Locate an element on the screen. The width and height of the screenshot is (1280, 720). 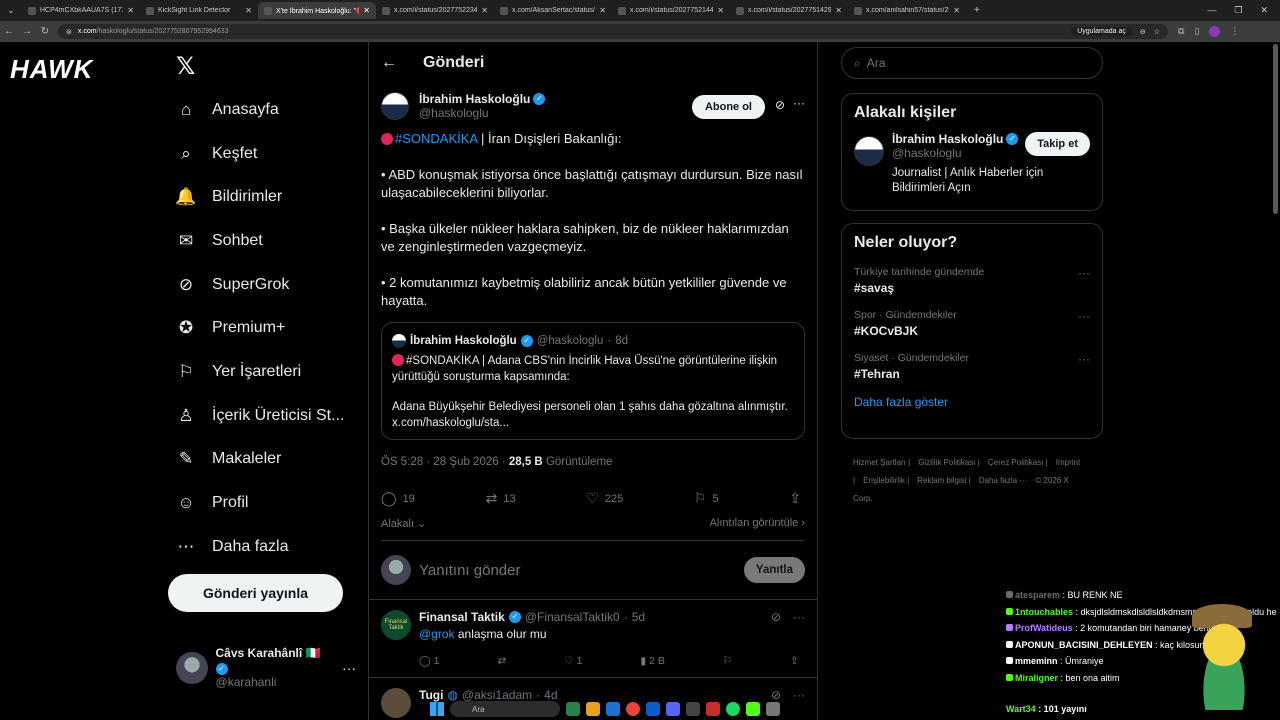
trend-item: Siyaset · Gündemdekiler #Tehran ··· is located at coordinates (972, 366).